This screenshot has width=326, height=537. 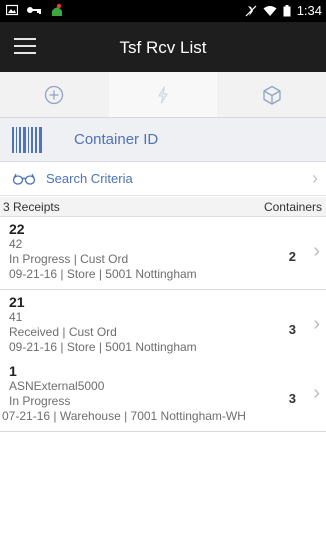 I want to click on lightning-icon, so click(x=163, y=94).